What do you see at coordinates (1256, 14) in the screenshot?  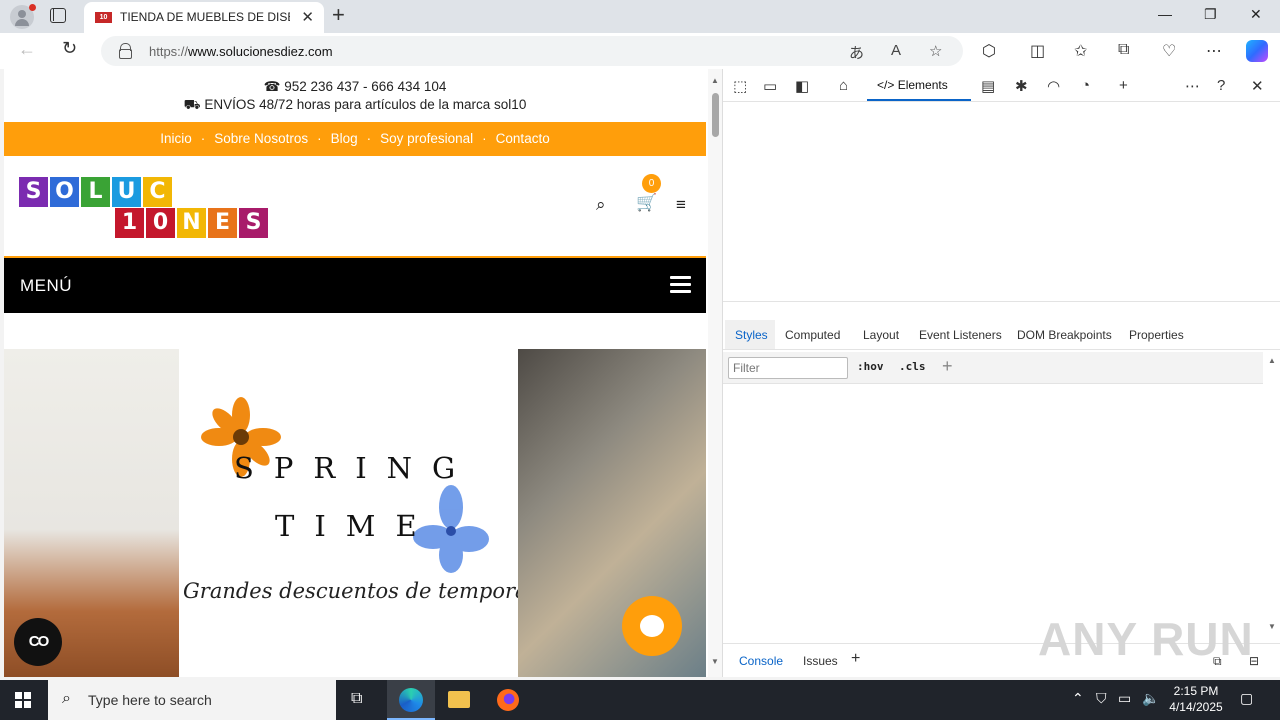 I see `window-close-icon: ✕` at bounding box center [1256, 14].